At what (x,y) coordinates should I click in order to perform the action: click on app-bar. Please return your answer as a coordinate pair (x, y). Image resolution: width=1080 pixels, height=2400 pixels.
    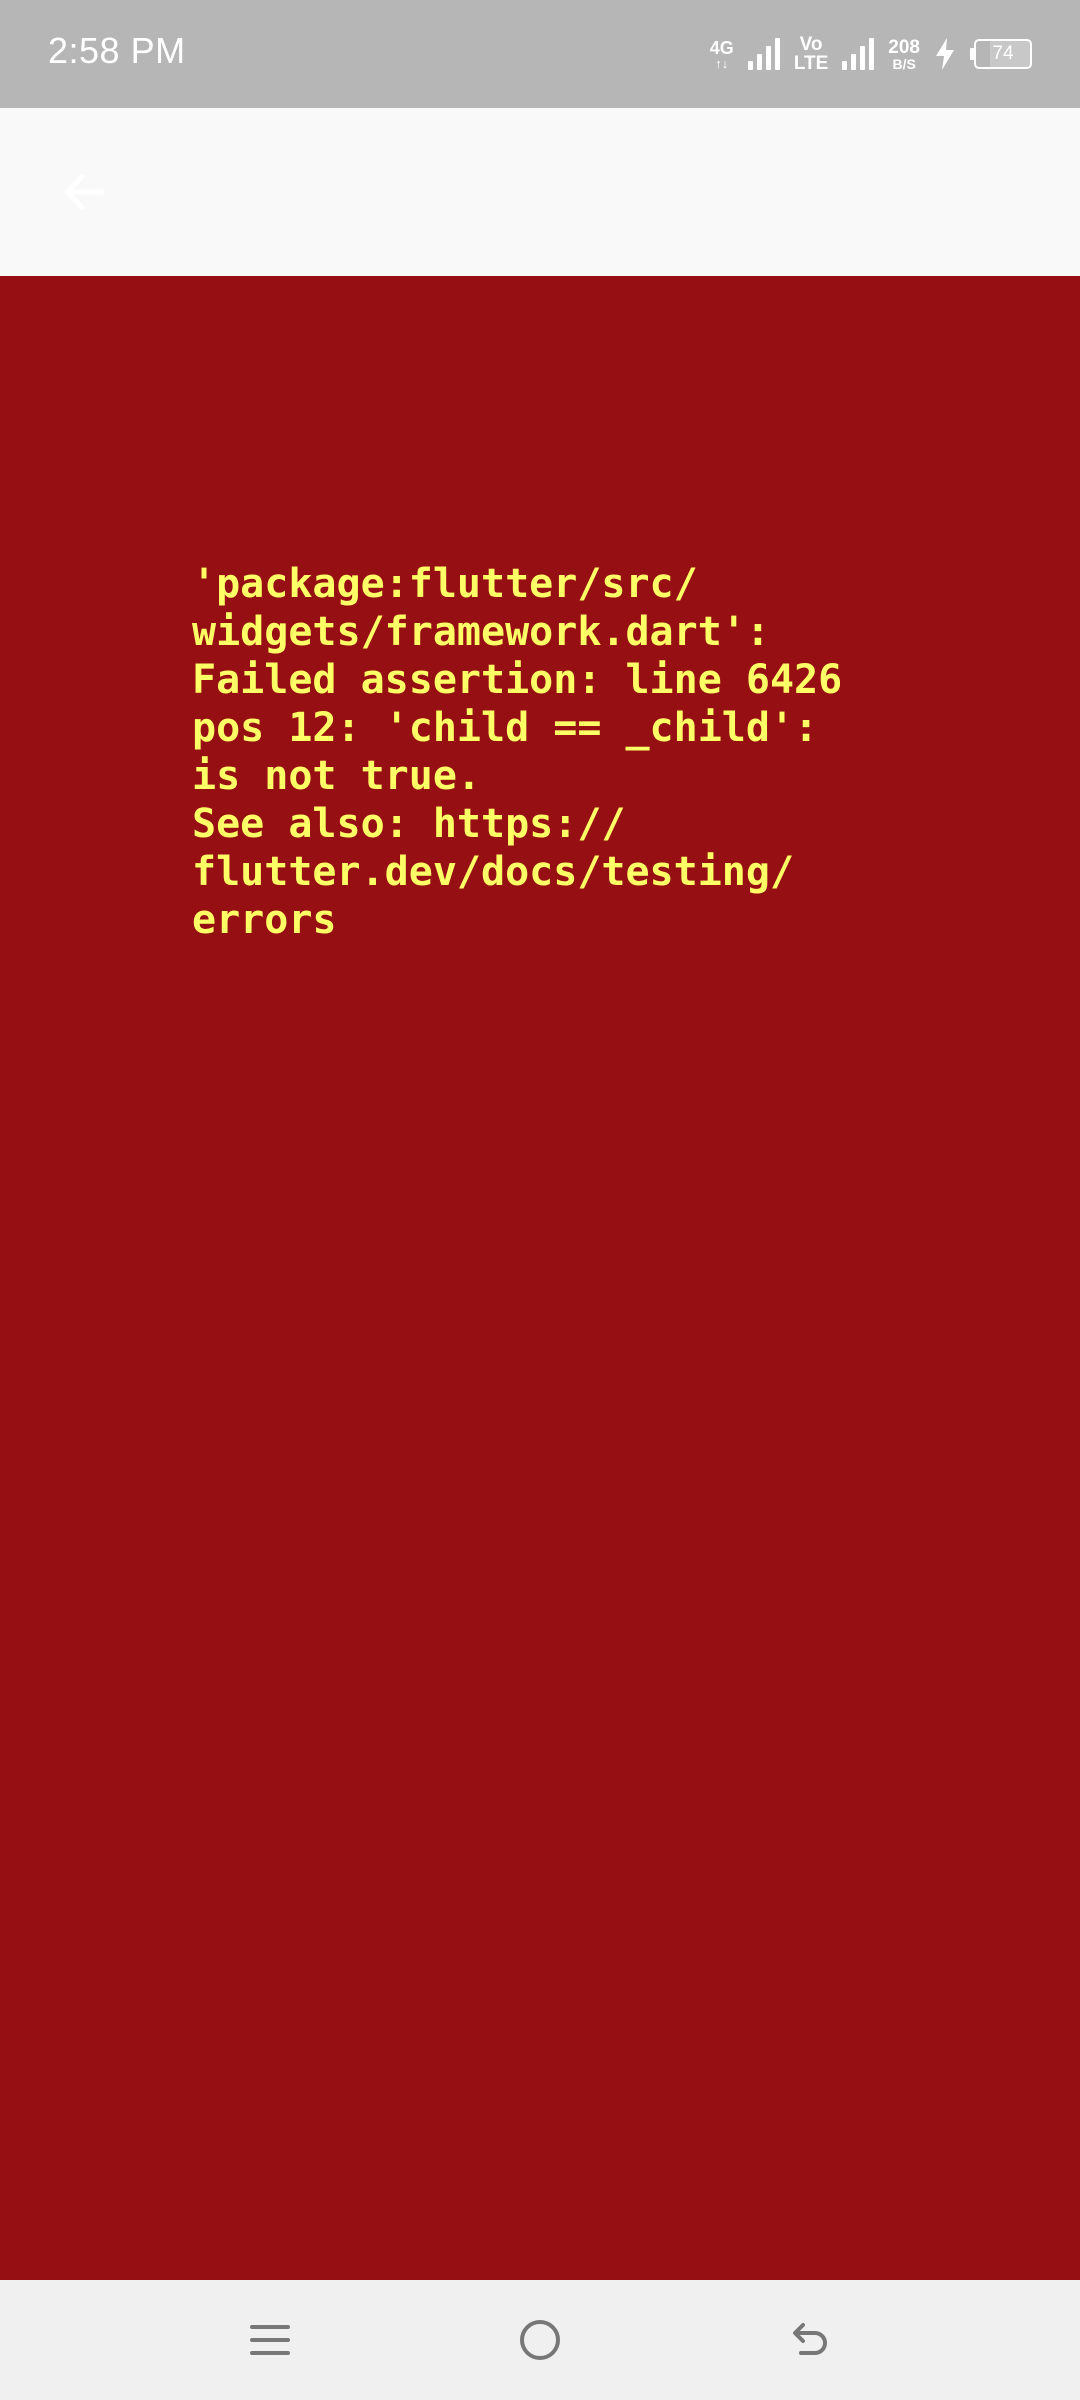
    Looking at the image, I should click on (540, 192).